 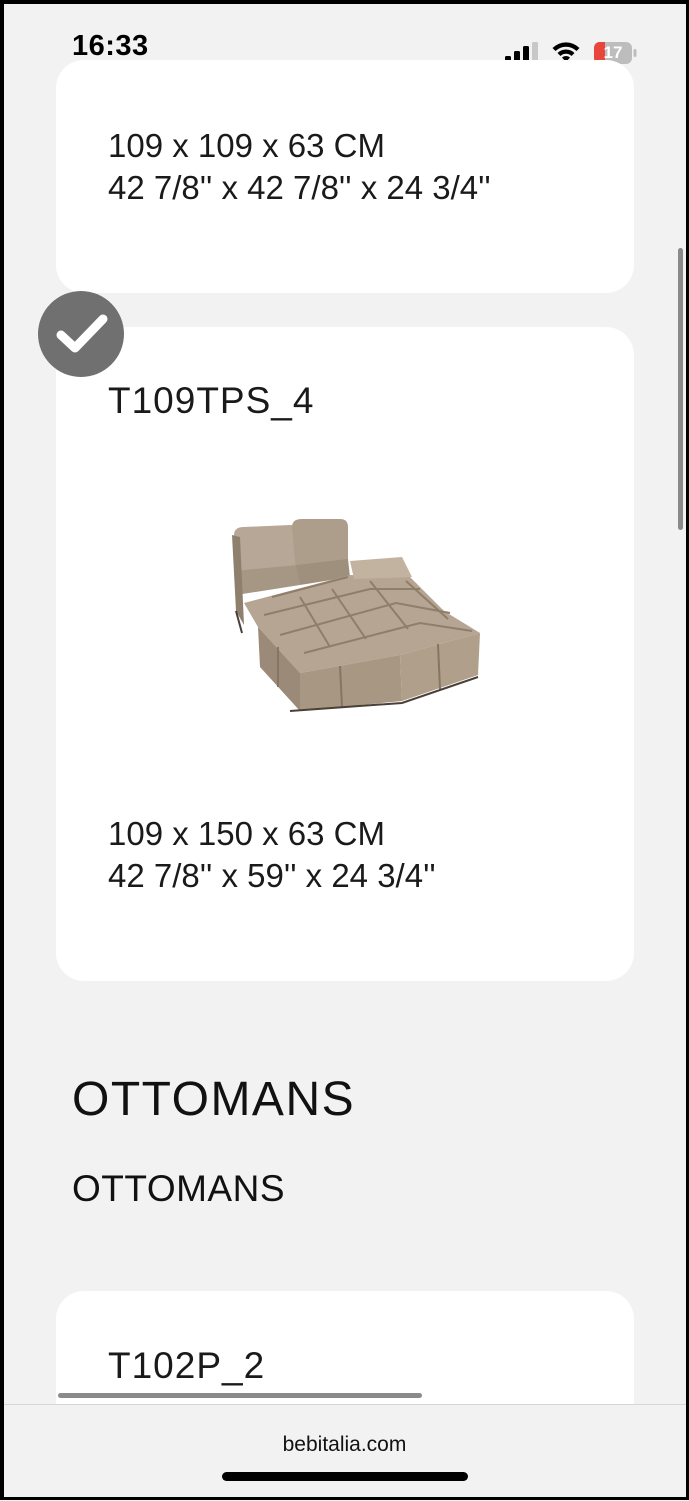 What do you see at coordinates (345, 1476) in the screenshot?
I see `home-indicator` at bounding box center [345, 1476].